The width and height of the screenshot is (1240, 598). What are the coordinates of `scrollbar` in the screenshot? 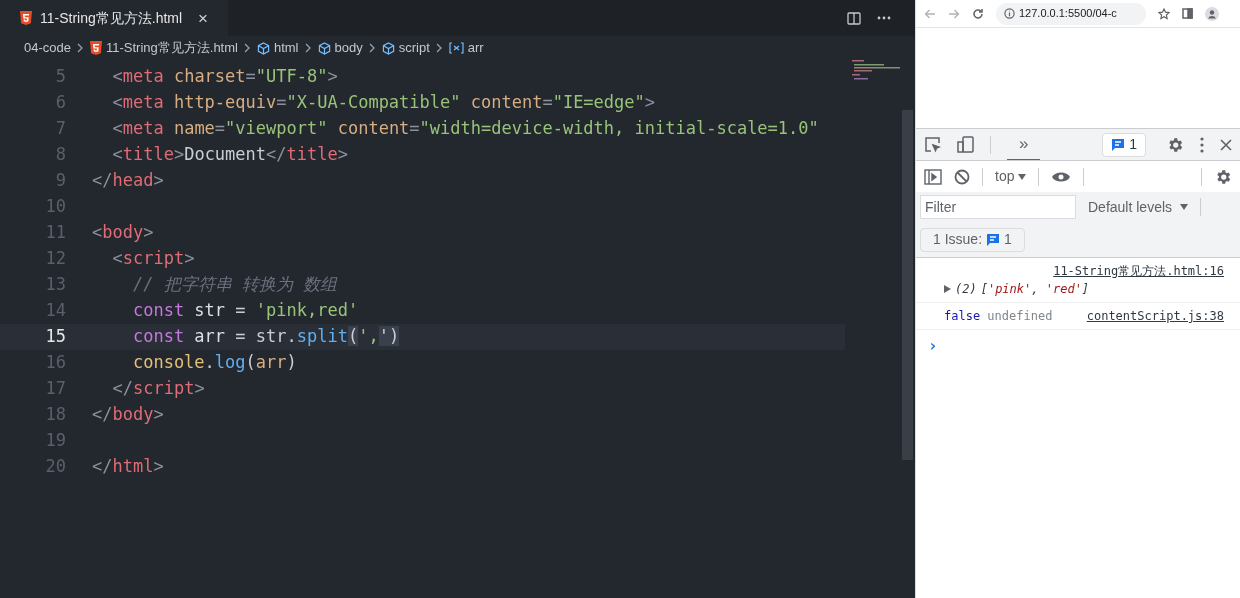 It's located at (907, 285).